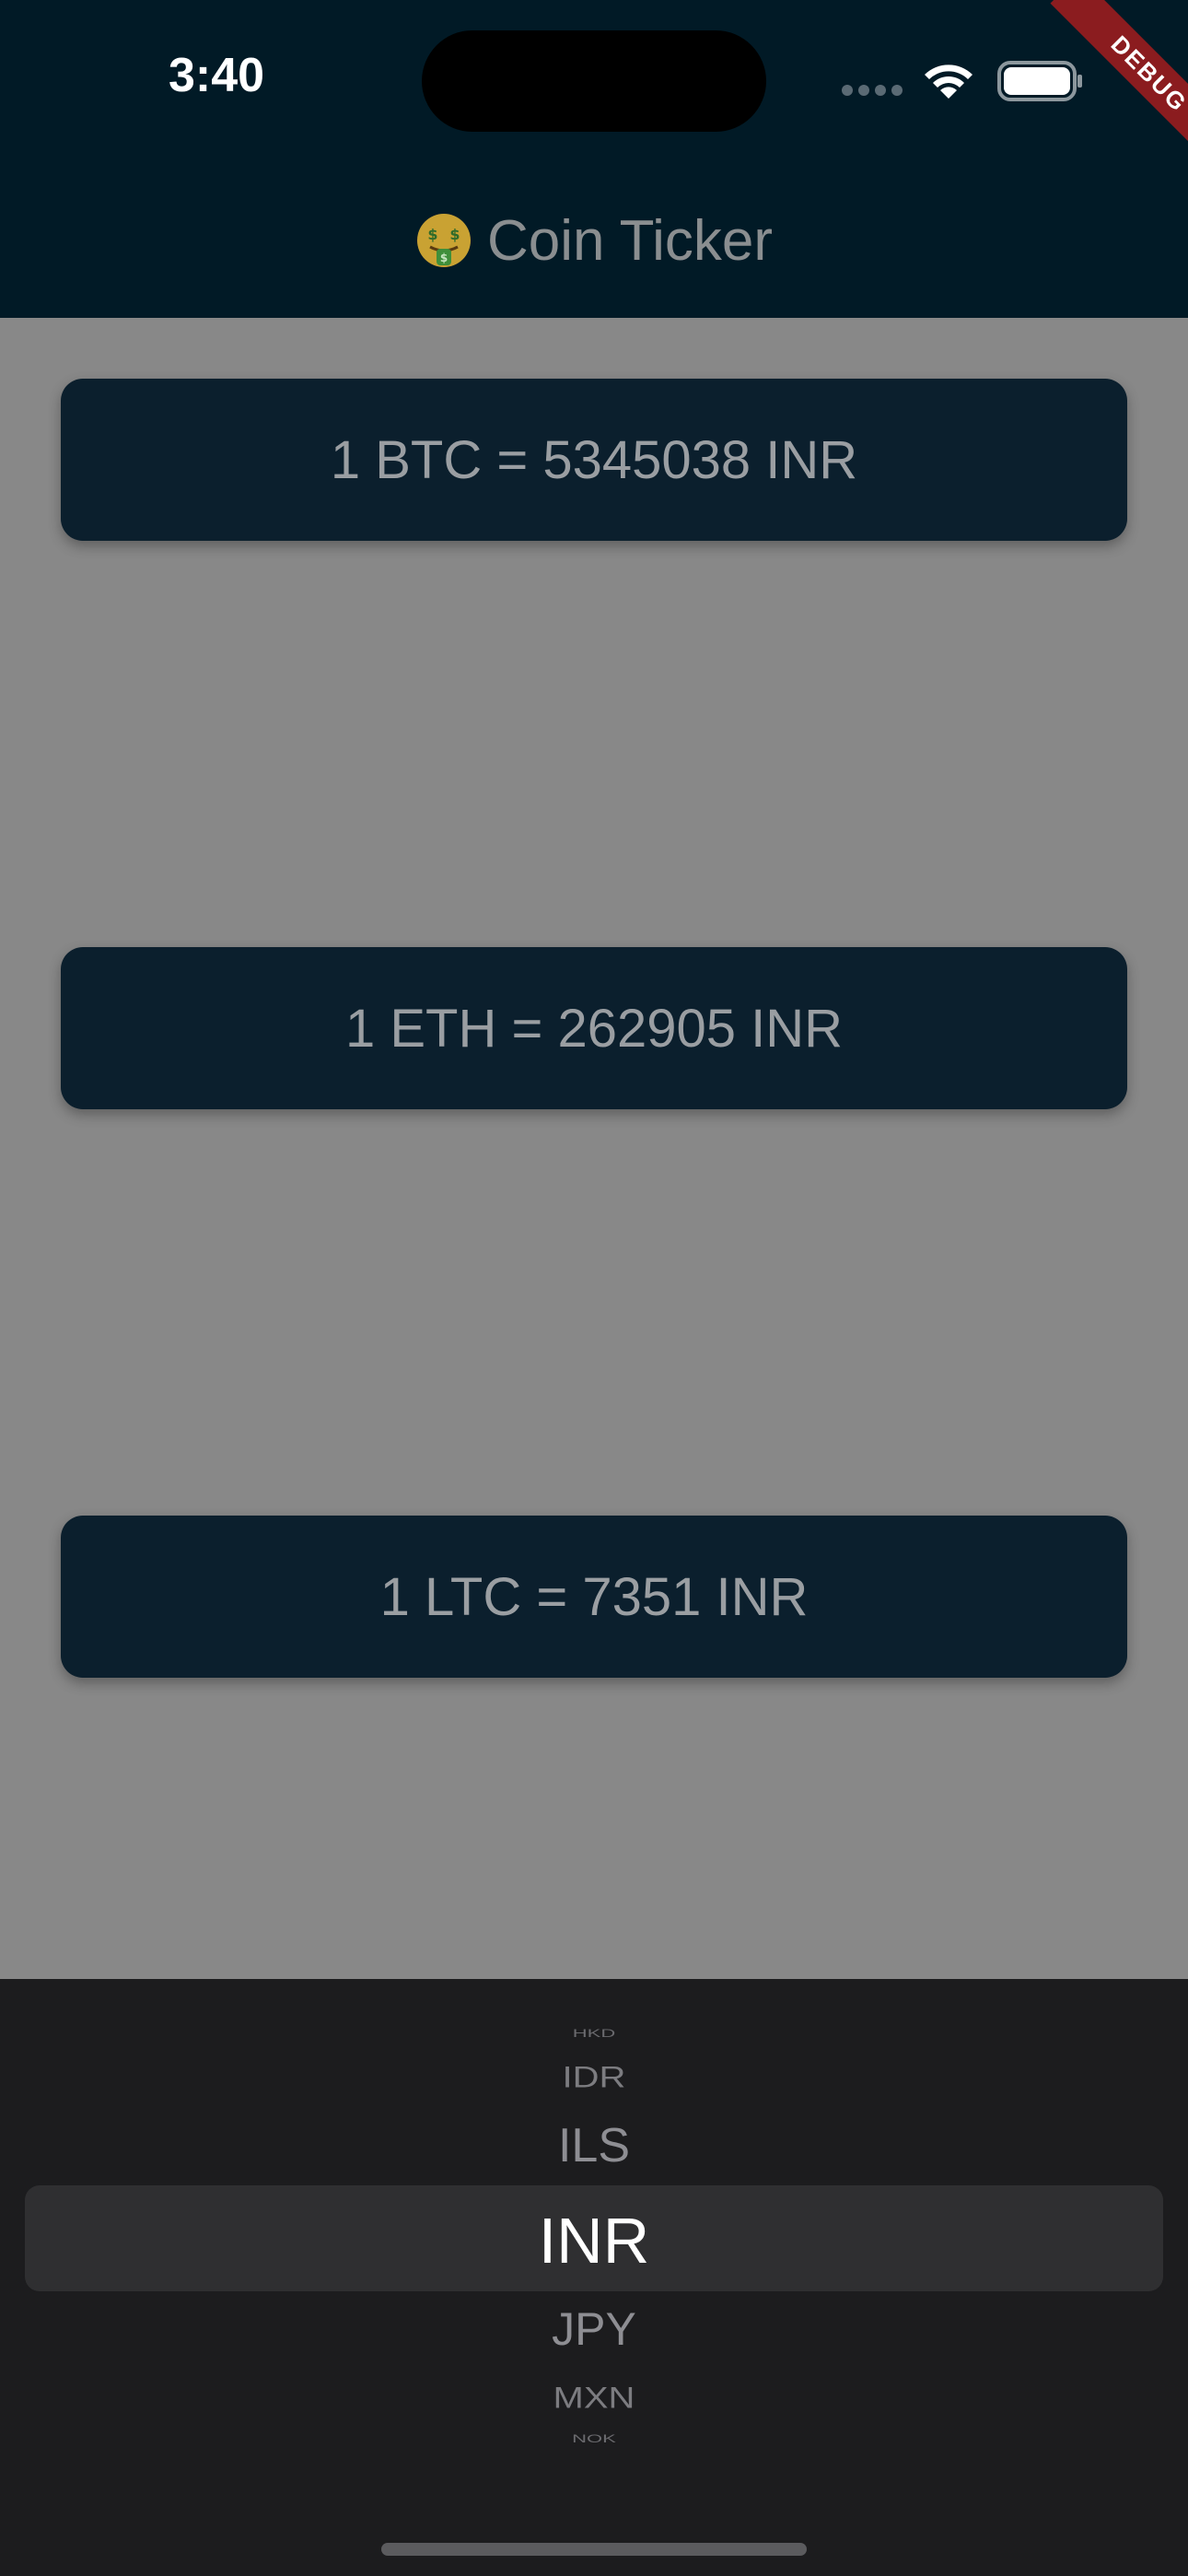 Image resolution: width=1188 pixels, height=2576 pixels. What do you see at coordinates (872, 91) in the screenshot?
I see `cellular-signal-icon` at bounding box center [872, 91].